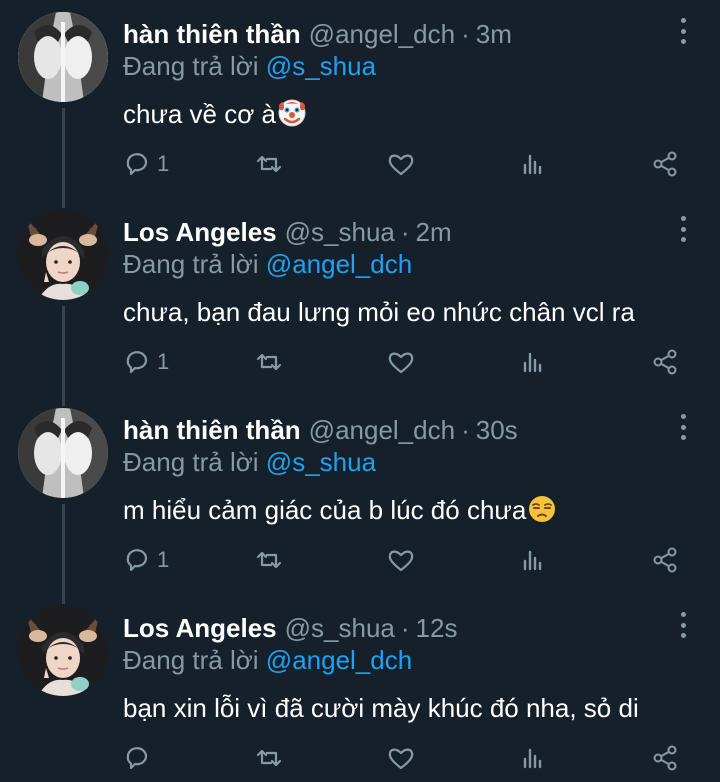  Describe the element at coordinates (325, 510) in the screenshot. I see `tweet-text-body: m hiểu cảm giác của b lúc đó chưa` at that location.